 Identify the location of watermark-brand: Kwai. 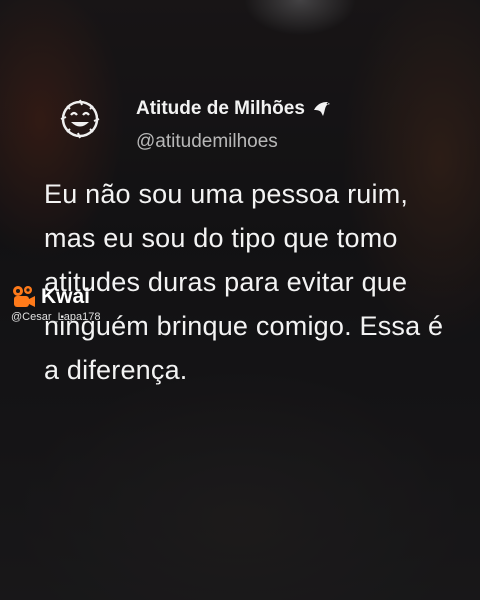
(66, 296).